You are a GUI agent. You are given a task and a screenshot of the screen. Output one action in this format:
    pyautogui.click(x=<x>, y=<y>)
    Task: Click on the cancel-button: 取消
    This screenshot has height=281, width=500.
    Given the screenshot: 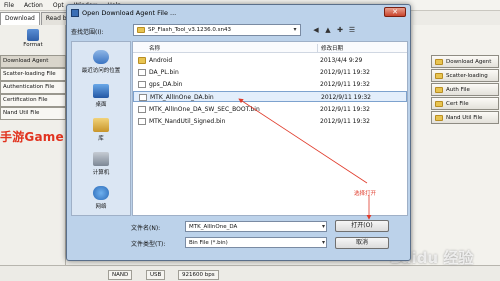 What is the action you would take?
    pyautogui.click(x=362, y=243)
    